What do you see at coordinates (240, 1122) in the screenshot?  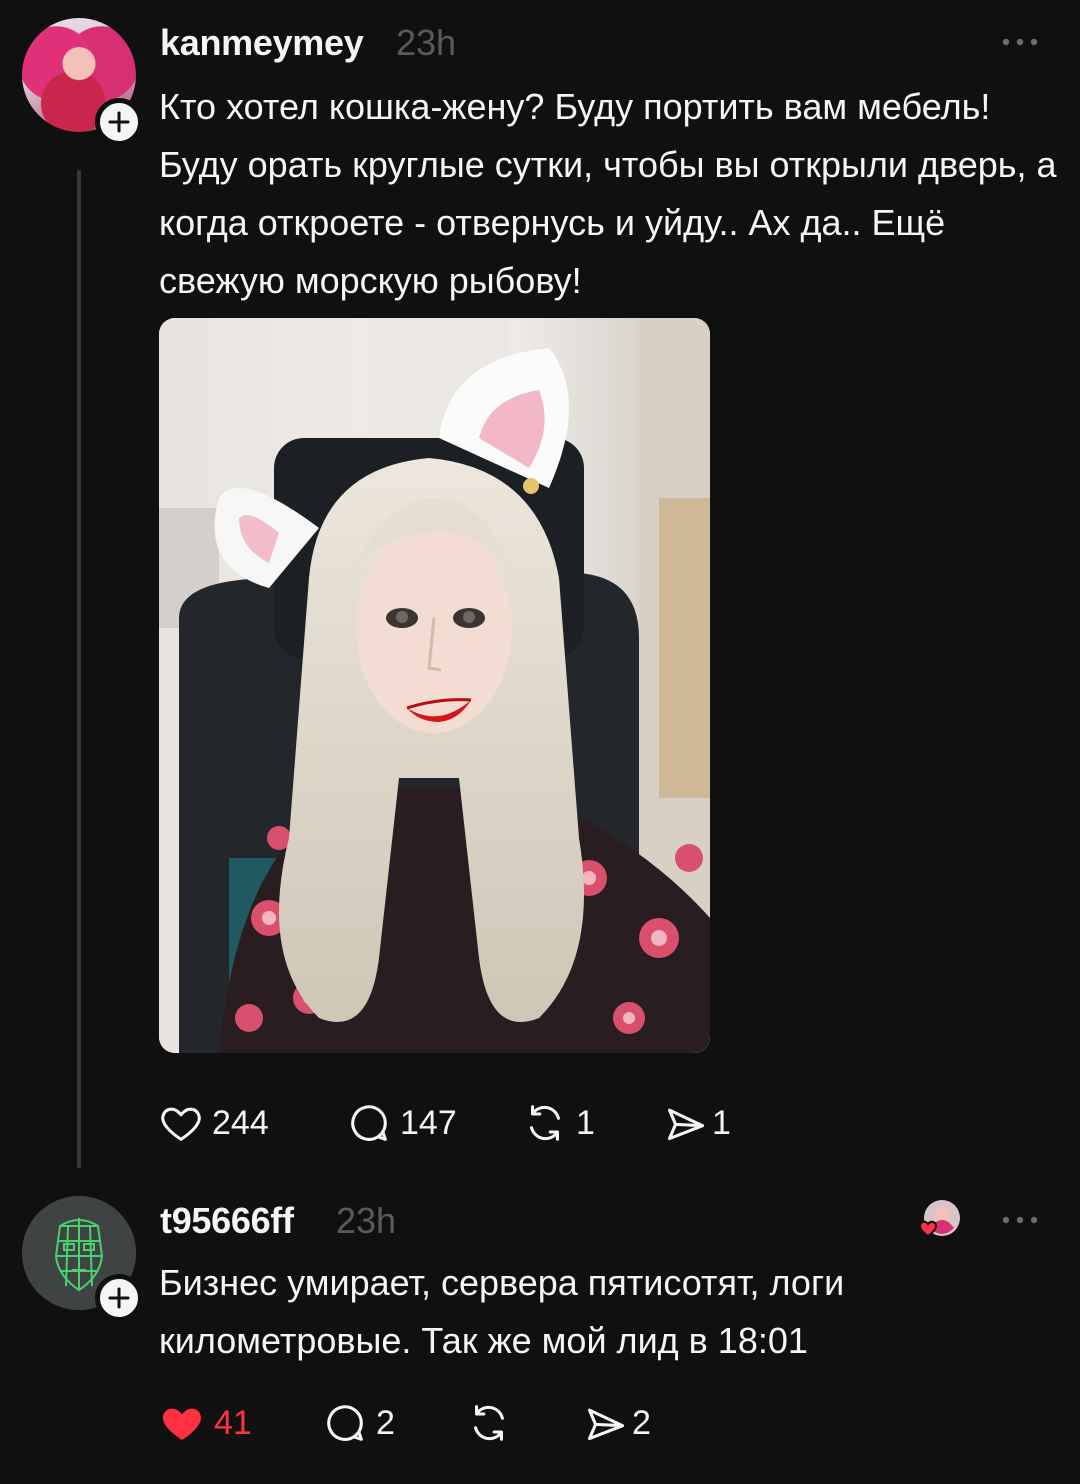 I see `like-count: 244` at bounding box center [240, 1122].